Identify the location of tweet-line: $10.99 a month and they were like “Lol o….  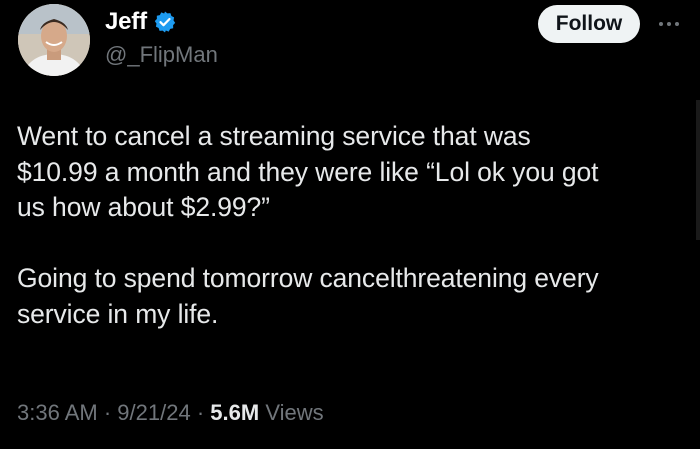
(308, 171).